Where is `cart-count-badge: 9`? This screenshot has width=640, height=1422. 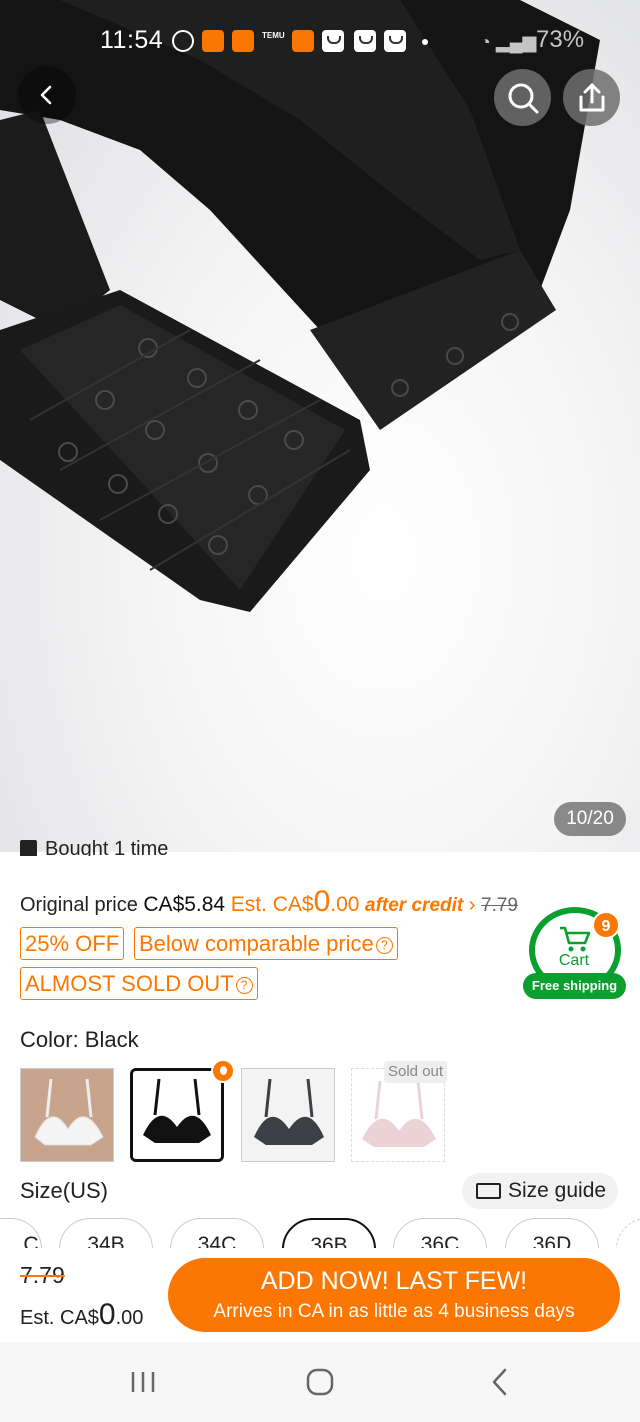 cart-count-badge: 9 is located at coordinates (606, 925).